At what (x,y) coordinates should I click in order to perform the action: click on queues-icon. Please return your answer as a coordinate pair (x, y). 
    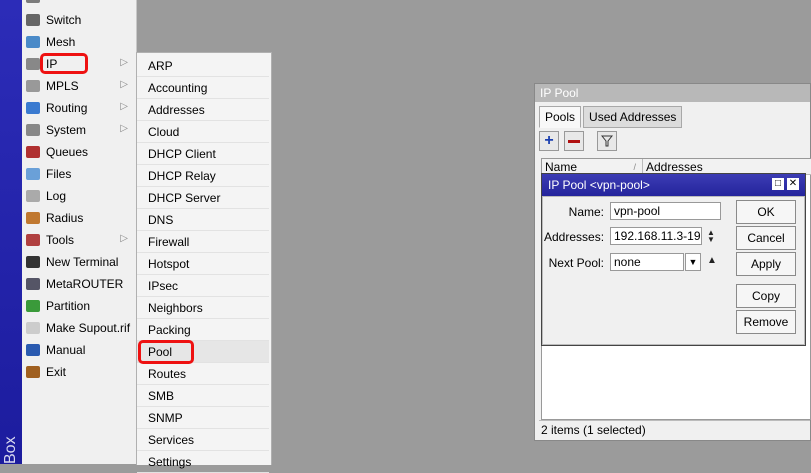
    Looking at the image, I should click on (33, 152).